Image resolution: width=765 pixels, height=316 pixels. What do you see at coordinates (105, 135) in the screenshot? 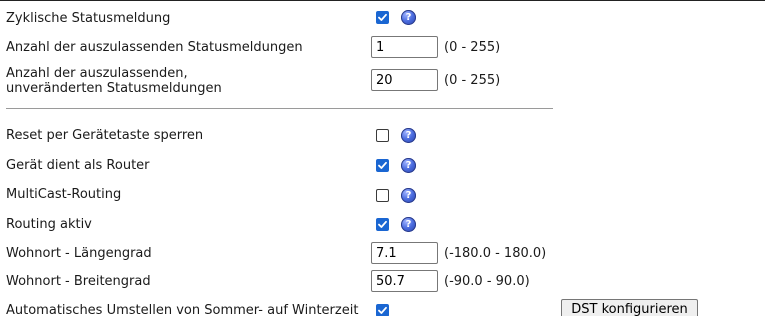
I see `reset-lock-label: Reset per Gerätetaste sperren` at bounding box center [105, 135].